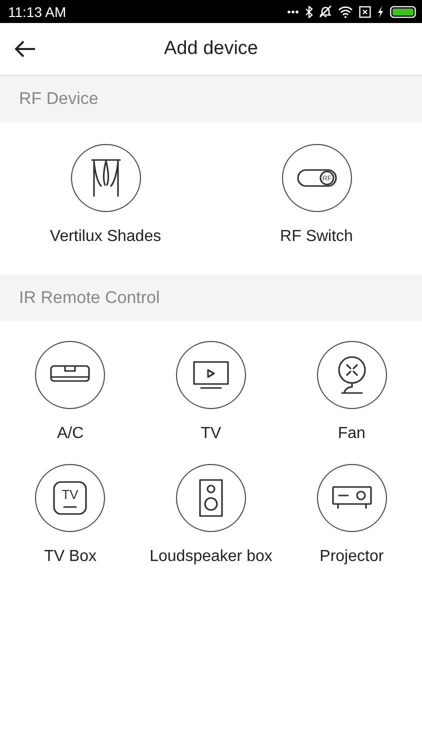  What do you see at coordinates (352, 375) in the screenshot?
I see `fan-icon` at bounding box center [352, 375].